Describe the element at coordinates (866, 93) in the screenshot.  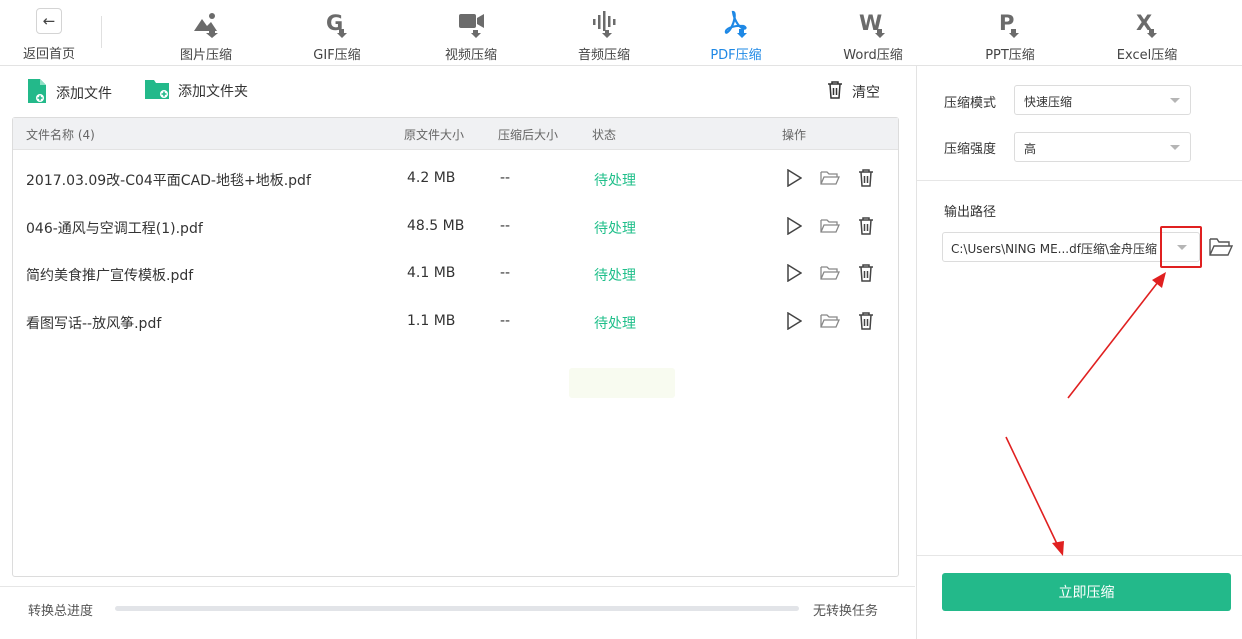
I see `clear-label: 清空` at that location.